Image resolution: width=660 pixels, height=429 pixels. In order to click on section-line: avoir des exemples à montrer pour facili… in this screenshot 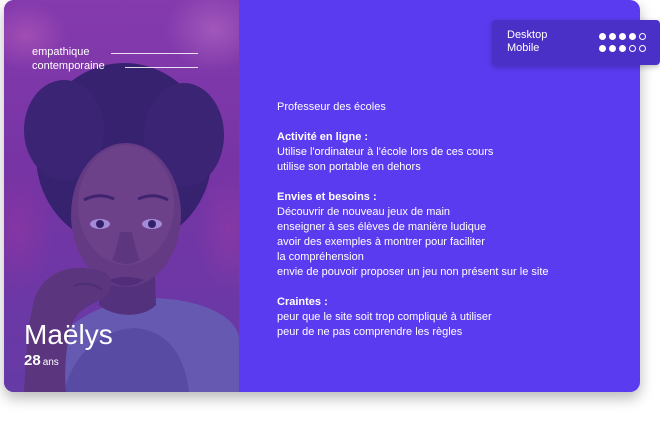, I will do `click(381, 242)`.